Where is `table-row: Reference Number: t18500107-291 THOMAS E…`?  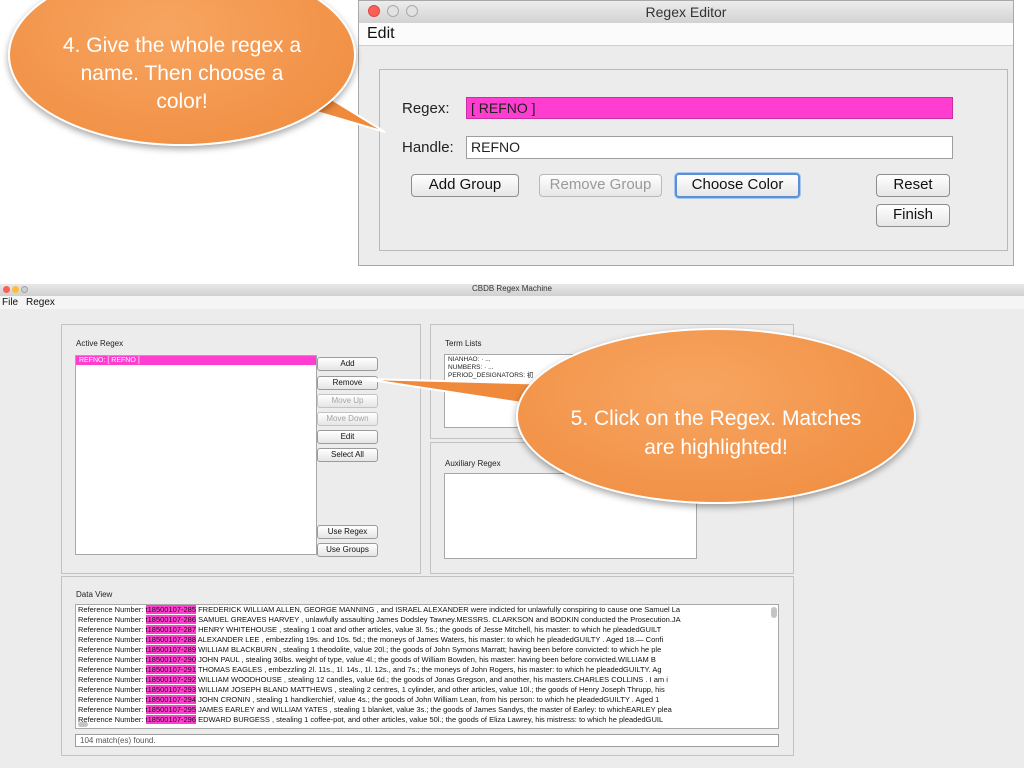
table-row: Reference Number: t18500107-291 THOMAS E… is located at coordinates (427, 670).